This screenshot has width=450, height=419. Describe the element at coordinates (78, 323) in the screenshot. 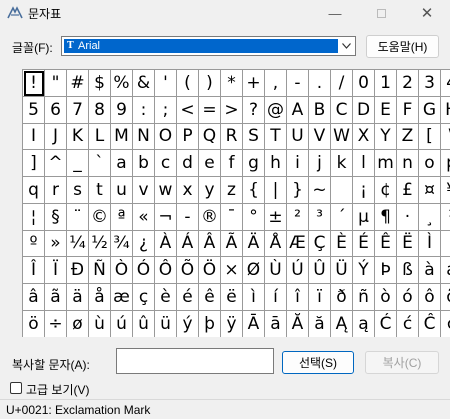

I see `character-cell: ø` at that location.